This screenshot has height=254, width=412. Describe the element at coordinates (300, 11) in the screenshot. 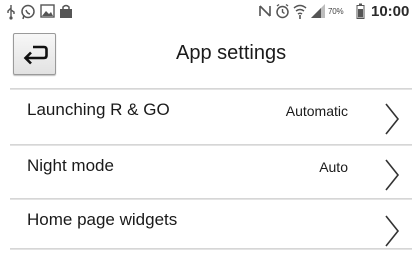

I see `wifi-icon` at that location.